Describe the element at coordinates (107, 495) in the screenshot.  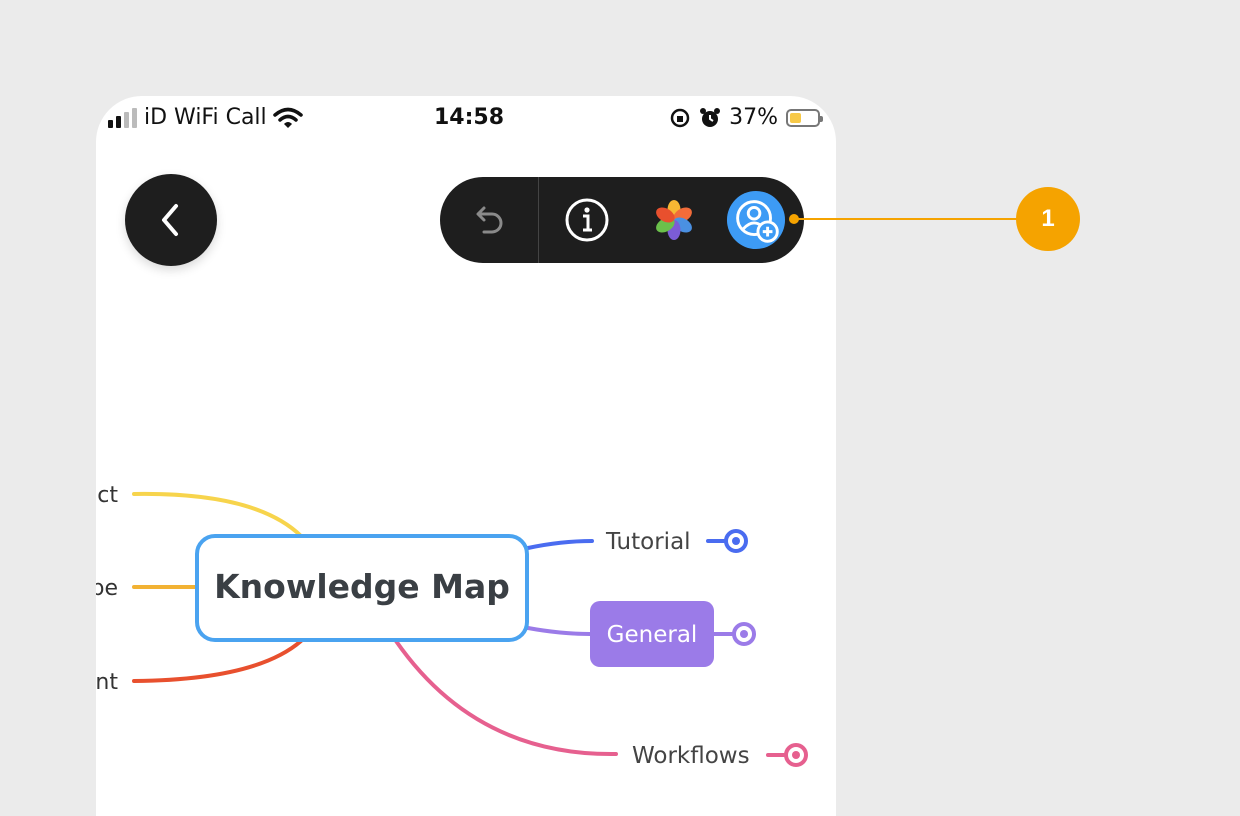
I see `left-branch-label-1: ct` at that location.